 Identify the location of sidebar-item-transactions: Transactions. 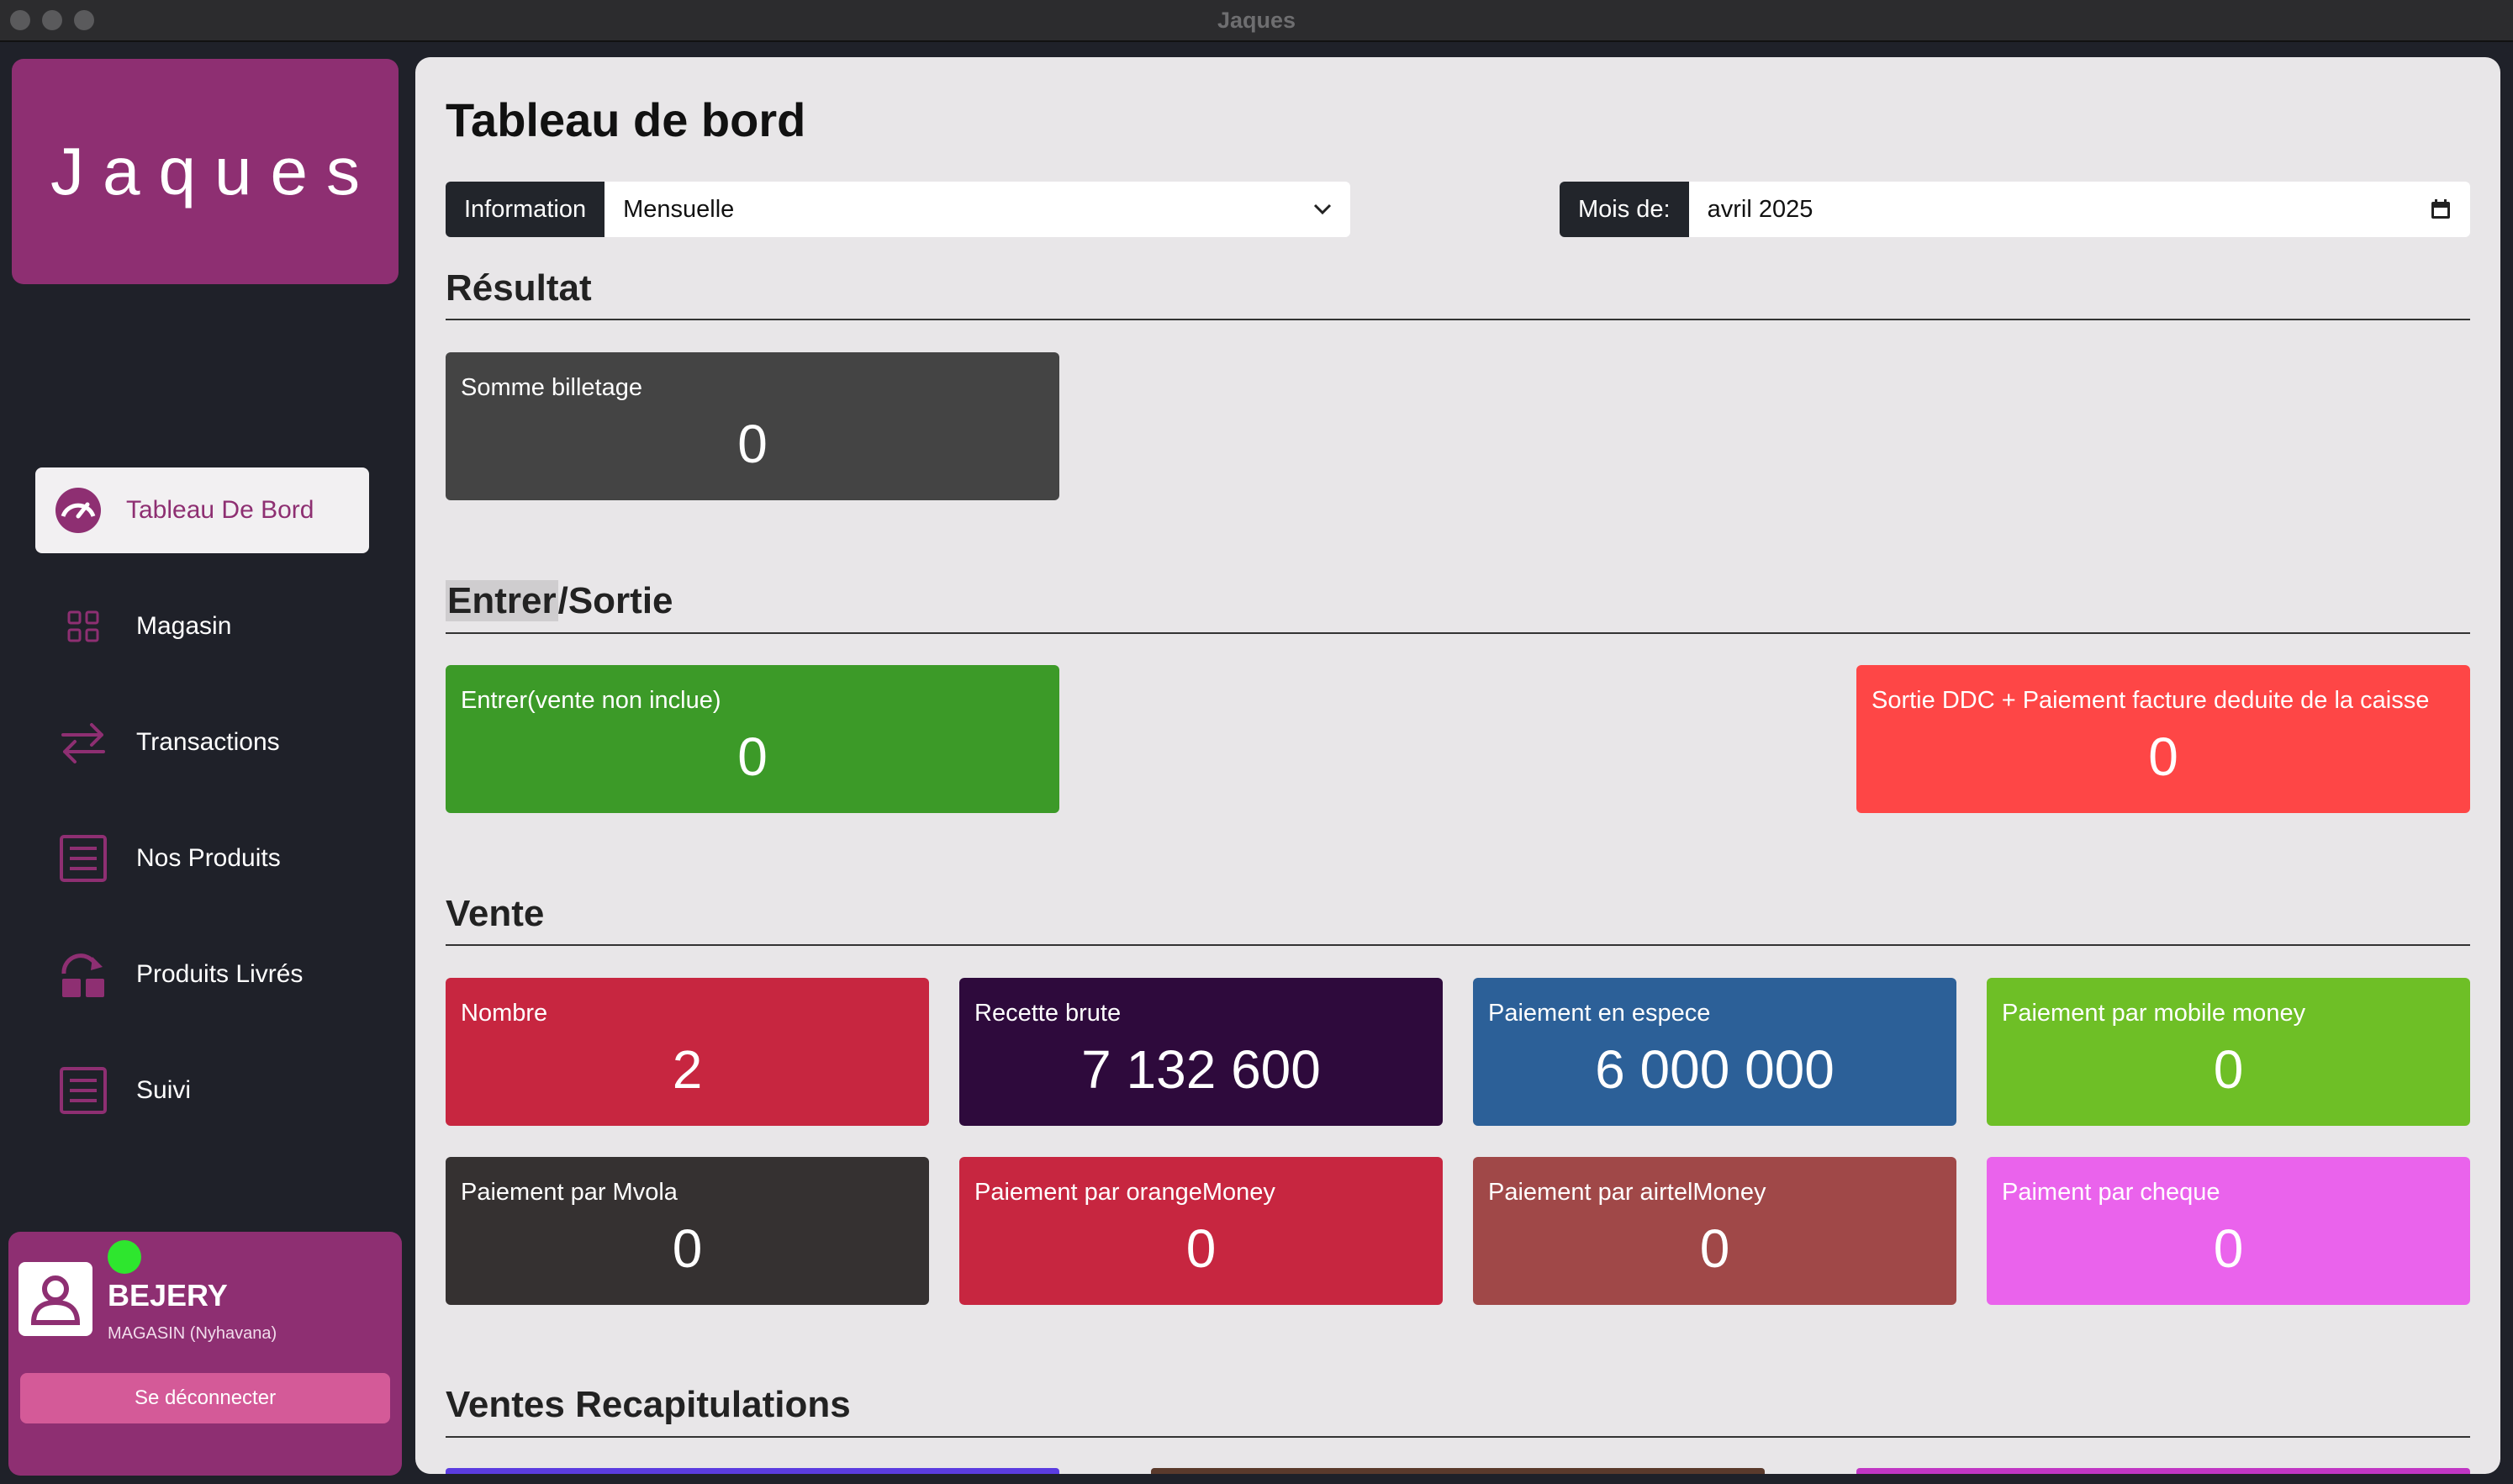
(202, 742).